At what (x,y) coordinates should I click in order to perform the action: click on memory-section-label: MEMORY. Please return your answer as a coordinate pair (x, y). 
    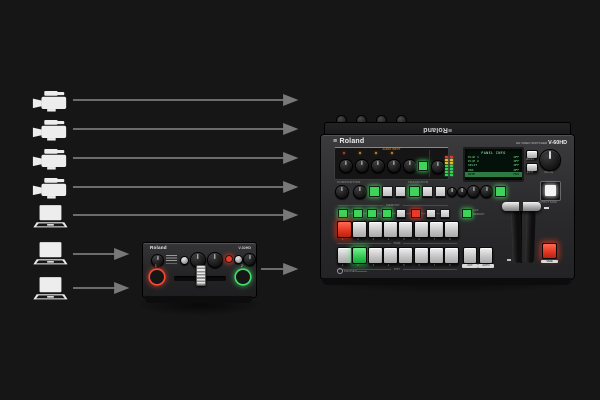
    Looking at the image, I should click on (393, 205).